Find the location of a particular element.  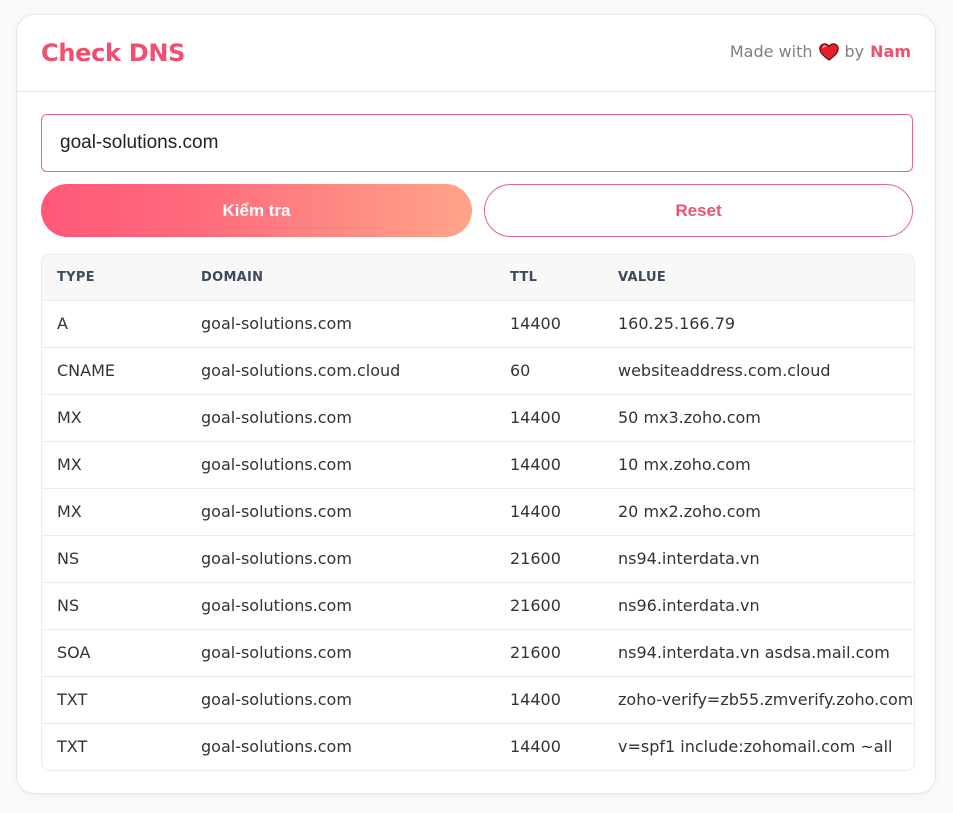

cell-value: ns94.interdata.vn asdsa.mail.com is located at coordinates (754, 652).